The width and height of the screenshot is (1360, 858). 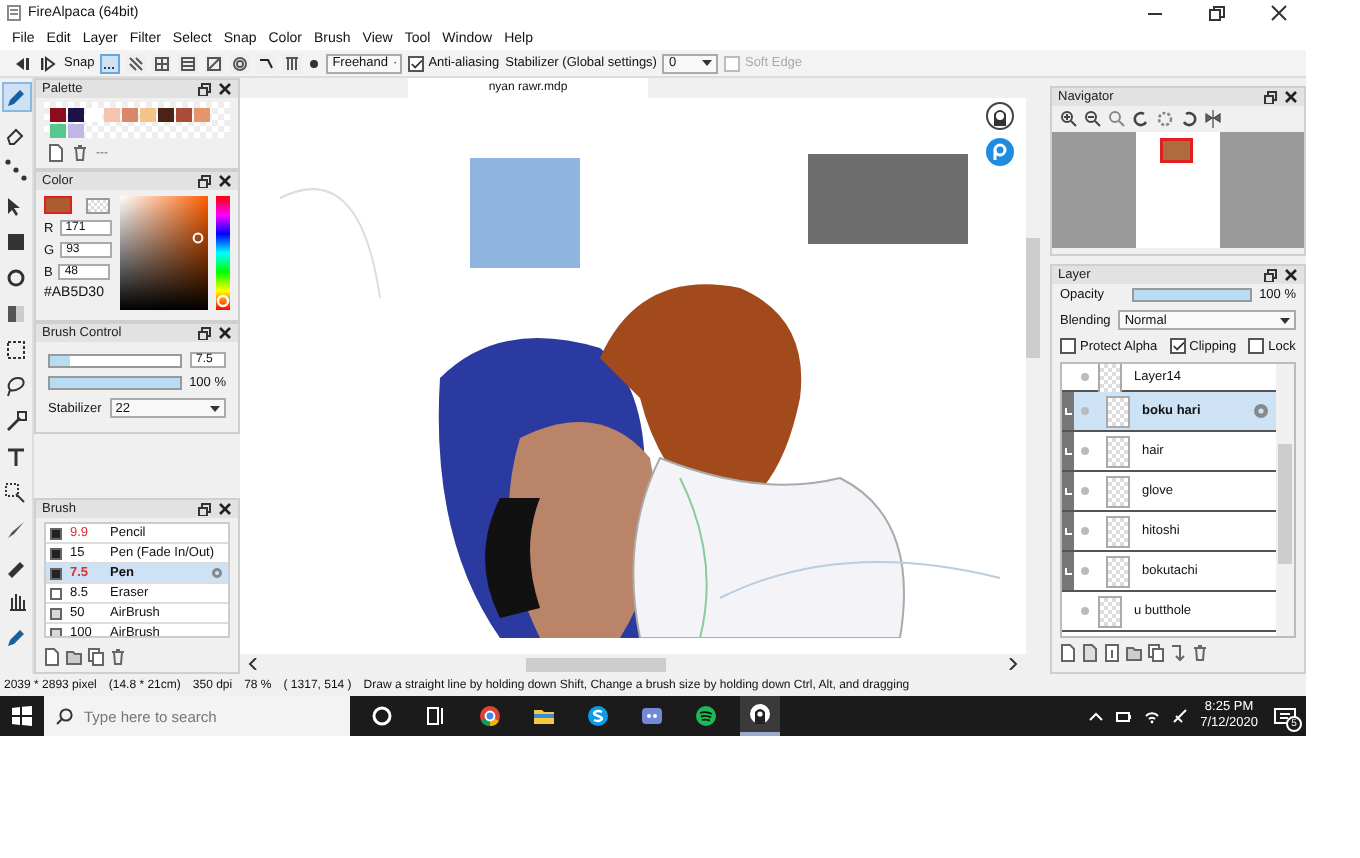 What do you see at coordinates (198, 238) in the screenshot?
I see `picker-ring-icon` at bounding box center [198, 238].